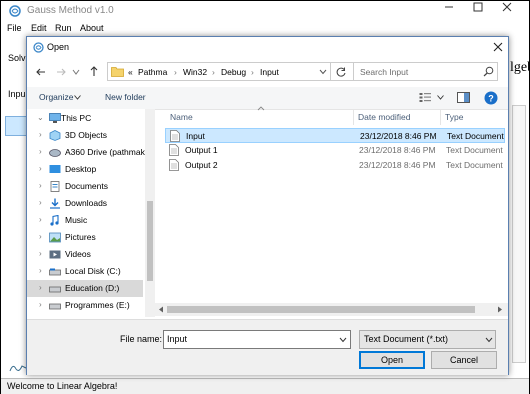  I want to click on nav-programmes-e: › Programmes (E:), so click(85, 305).